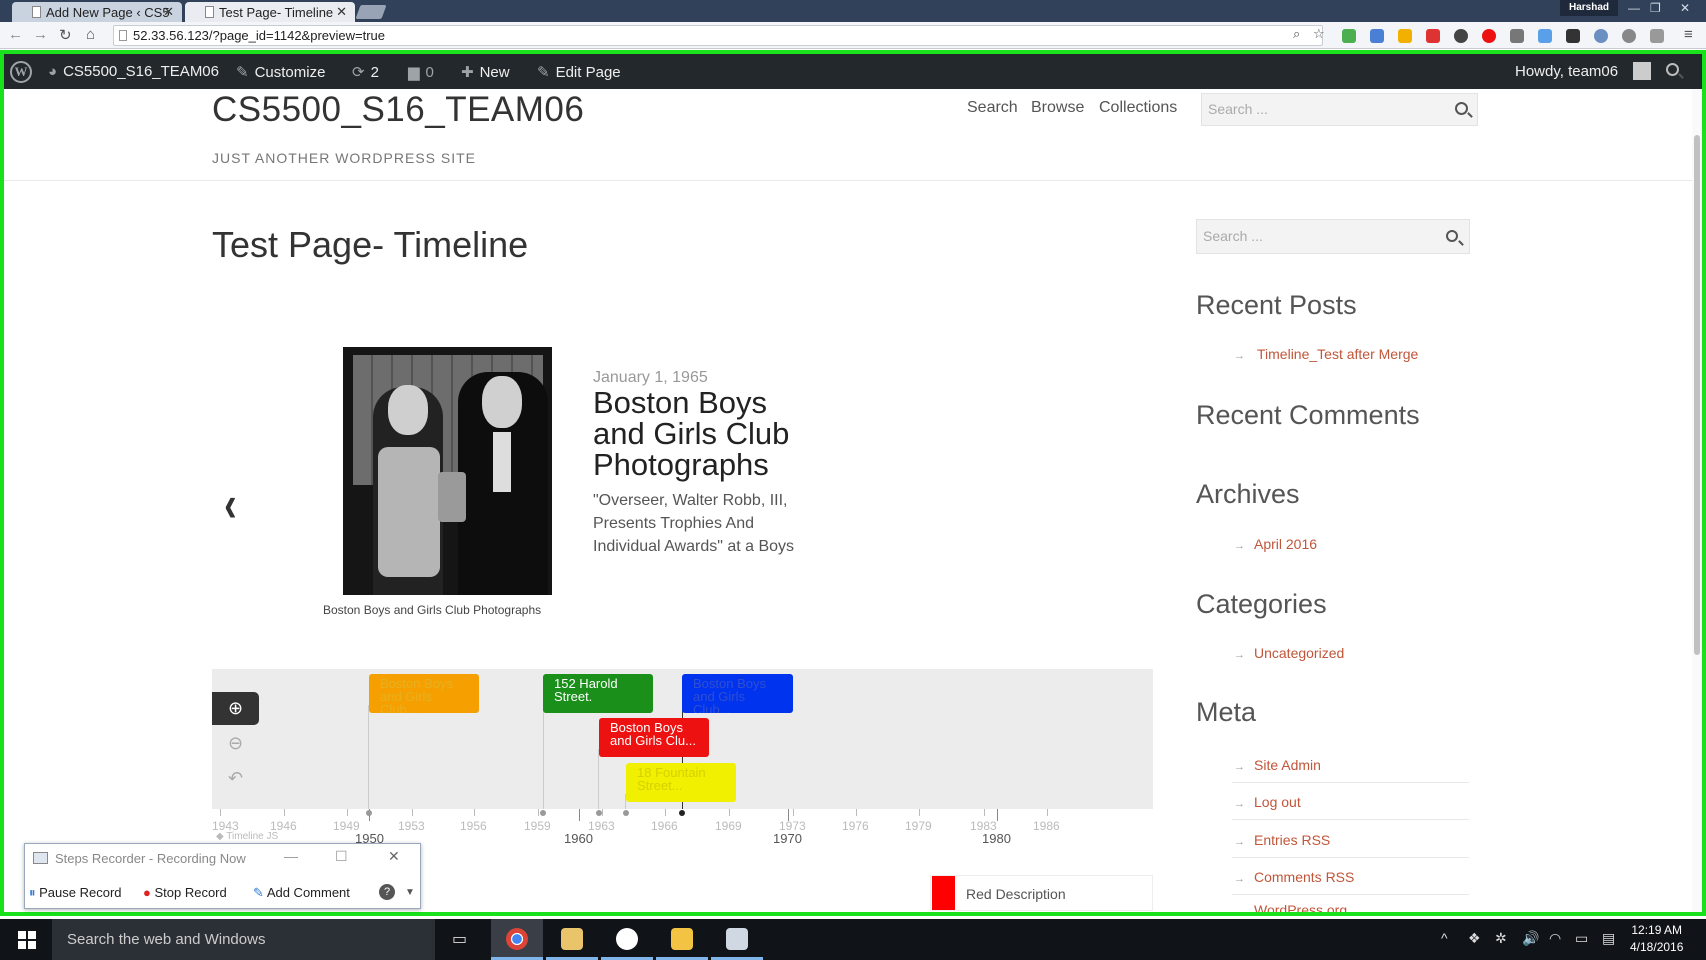 The height and width of the screenshot is (960, 1706). I want to click on site-title: CS5500_S16_TEAM06, so click(398, 110).